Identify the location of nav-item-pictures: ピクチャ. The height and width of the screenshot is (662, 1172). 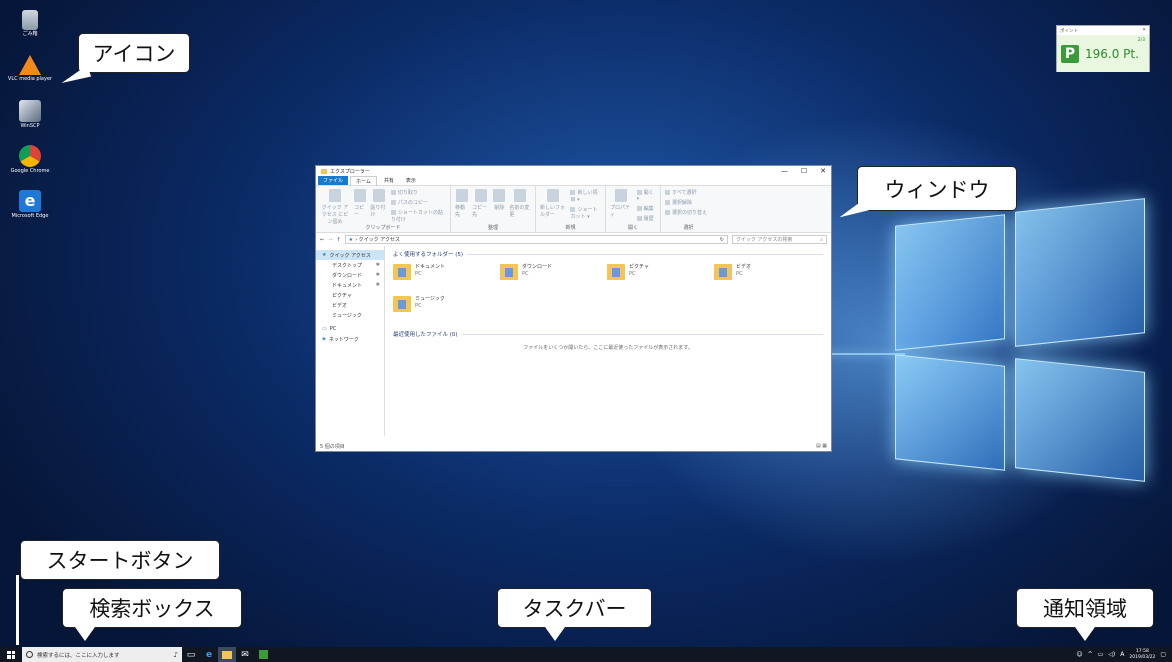
(350, 295).